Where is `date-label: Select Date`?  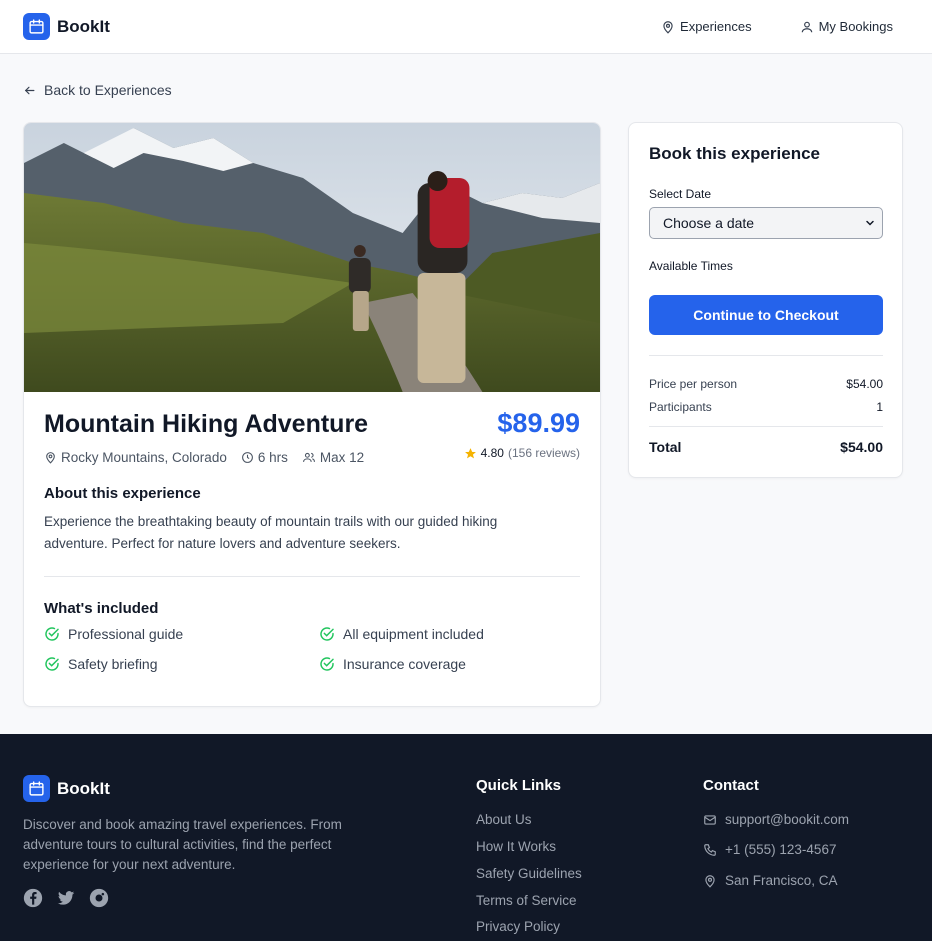
date-label: Select Date is located at coordinates (680, 194).